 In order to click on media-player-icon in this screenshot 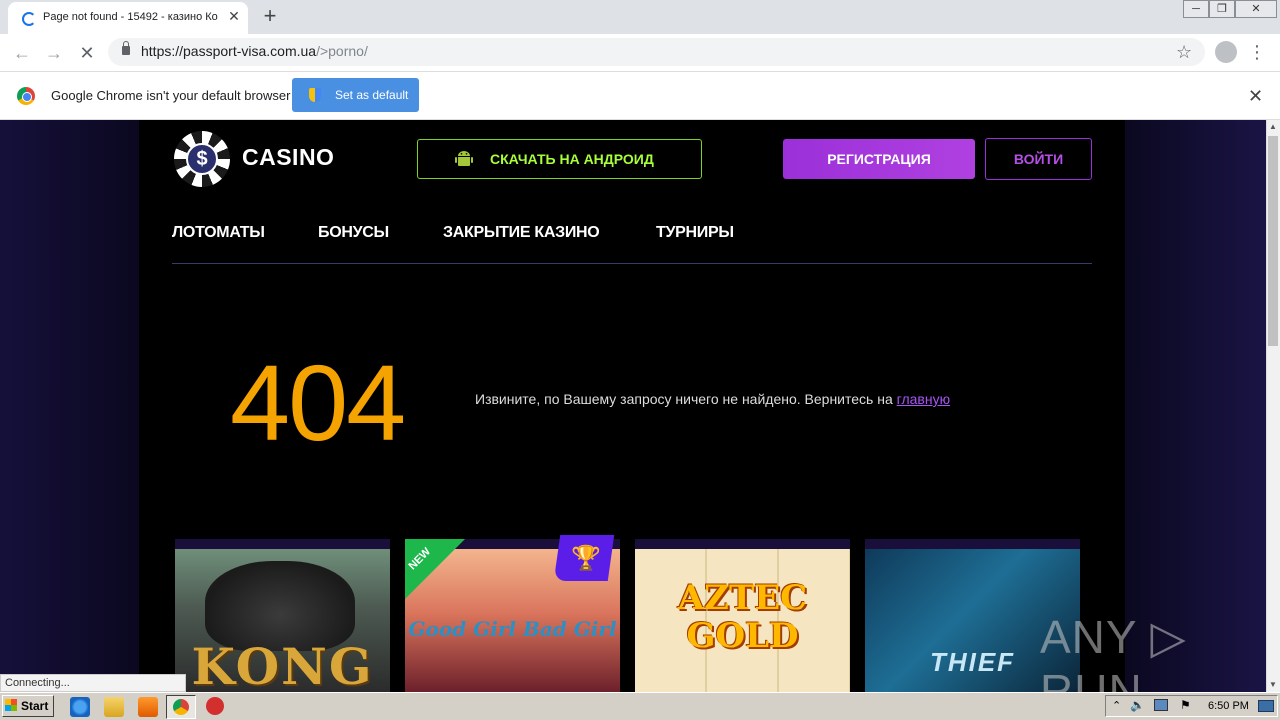, I will do `click(148, 707)`.